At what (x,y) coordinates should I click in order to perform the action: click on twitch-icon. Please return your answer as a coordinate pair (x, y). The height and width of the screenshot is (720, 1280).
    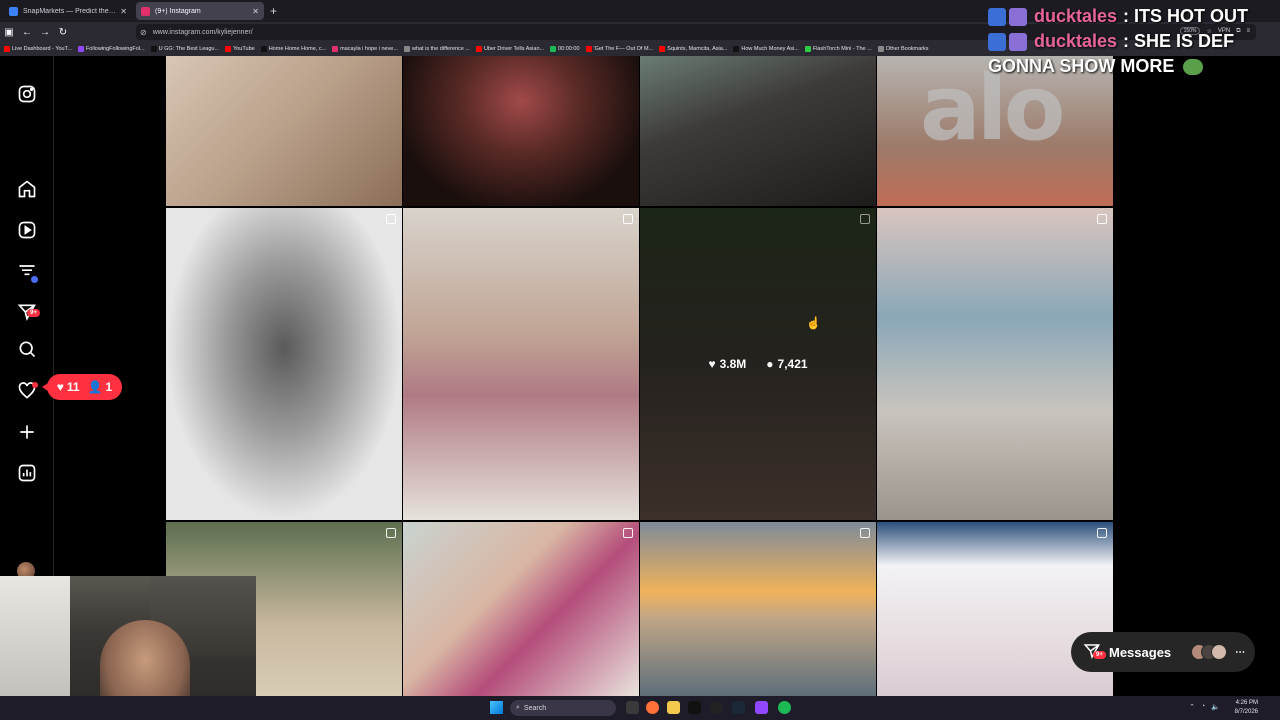
    Looking at the image, I should click on (761, 707).